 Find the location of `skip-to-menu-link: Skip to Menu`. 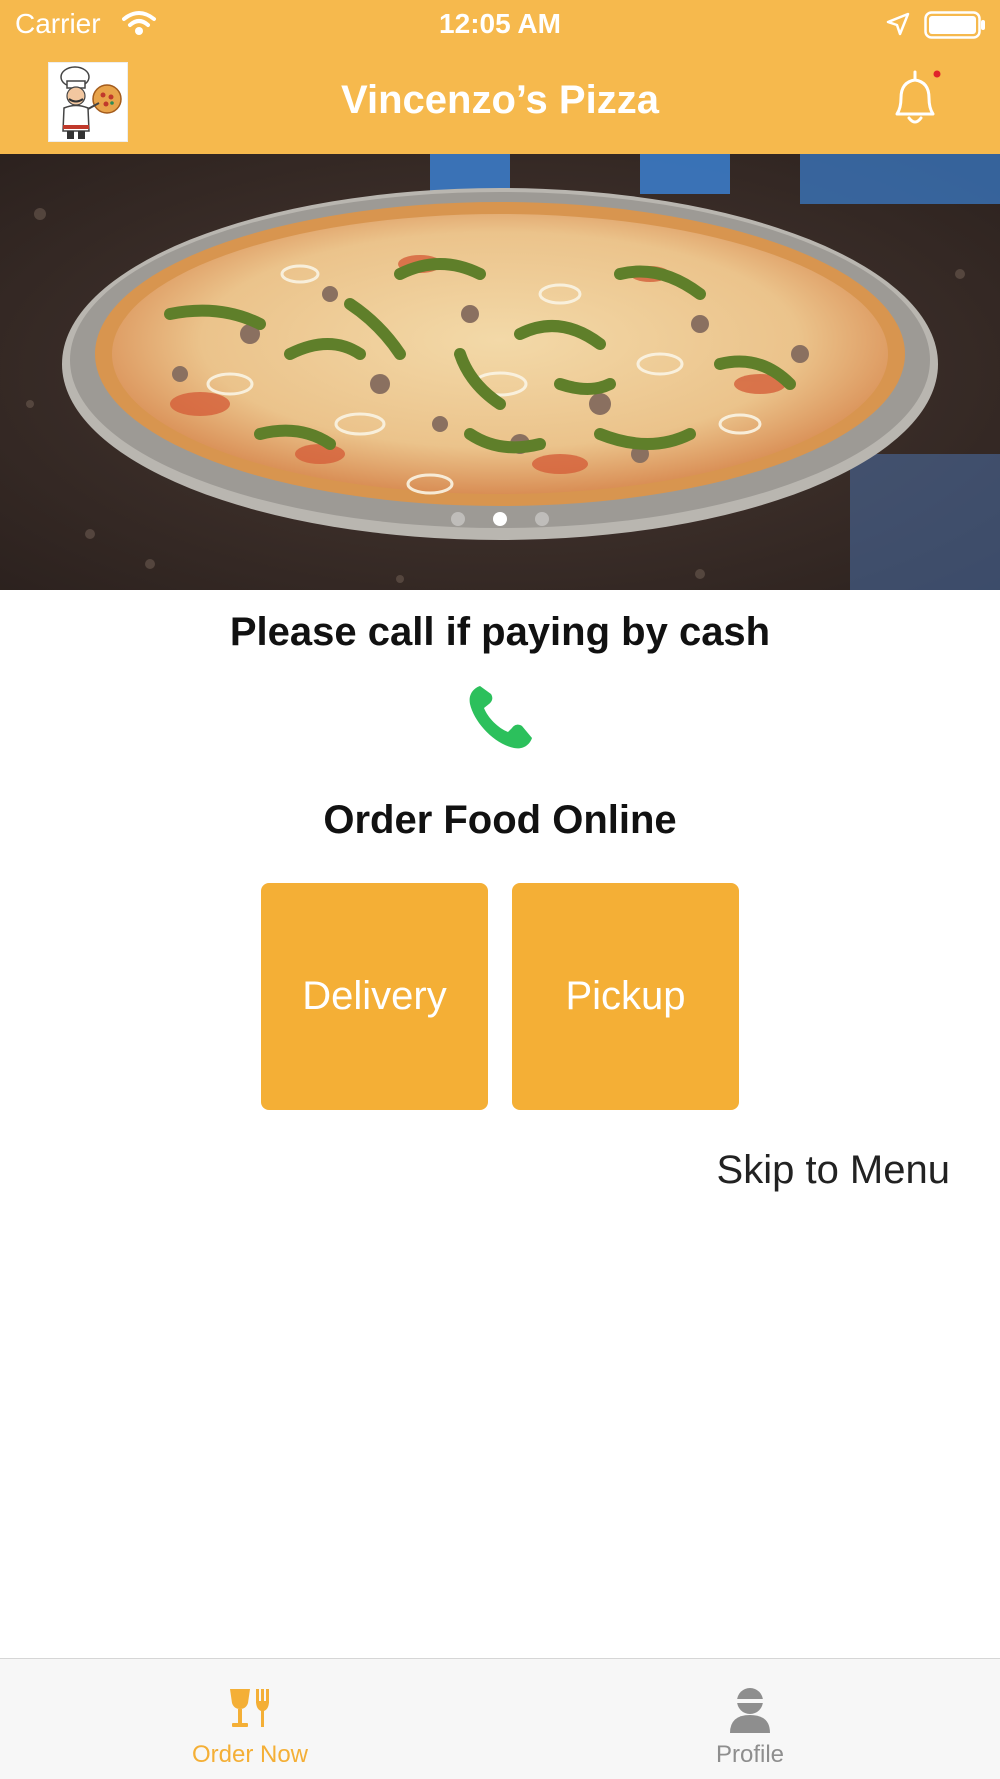

skip-to-menu-link: Skip to Menu is located at coordinates (833, 1170).